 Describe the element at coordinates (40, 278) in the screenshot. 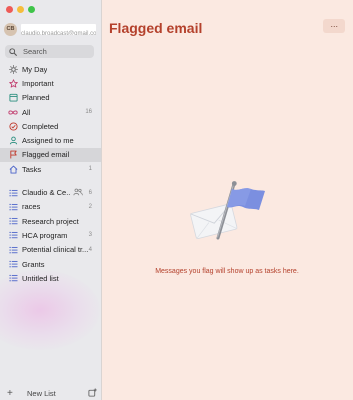

I see `sidebar-item-label: Untitled list` at that location.